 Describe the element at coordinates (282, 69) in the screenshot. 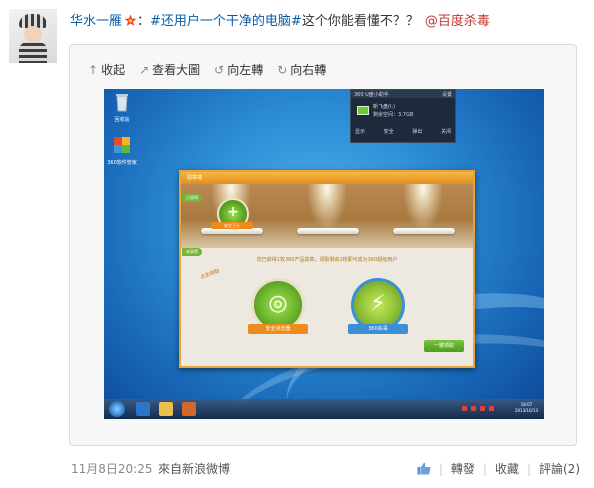

I see `rotate-right-icon: ↻` at that location.